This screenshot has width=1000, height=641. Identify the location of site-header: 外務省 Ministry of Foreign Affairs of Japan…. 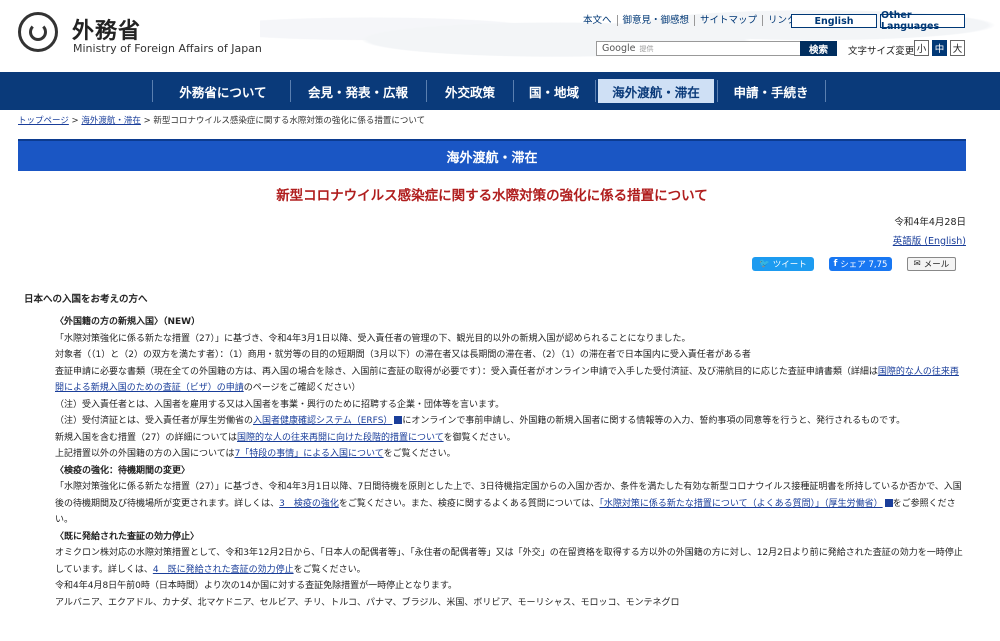
(500, 36).